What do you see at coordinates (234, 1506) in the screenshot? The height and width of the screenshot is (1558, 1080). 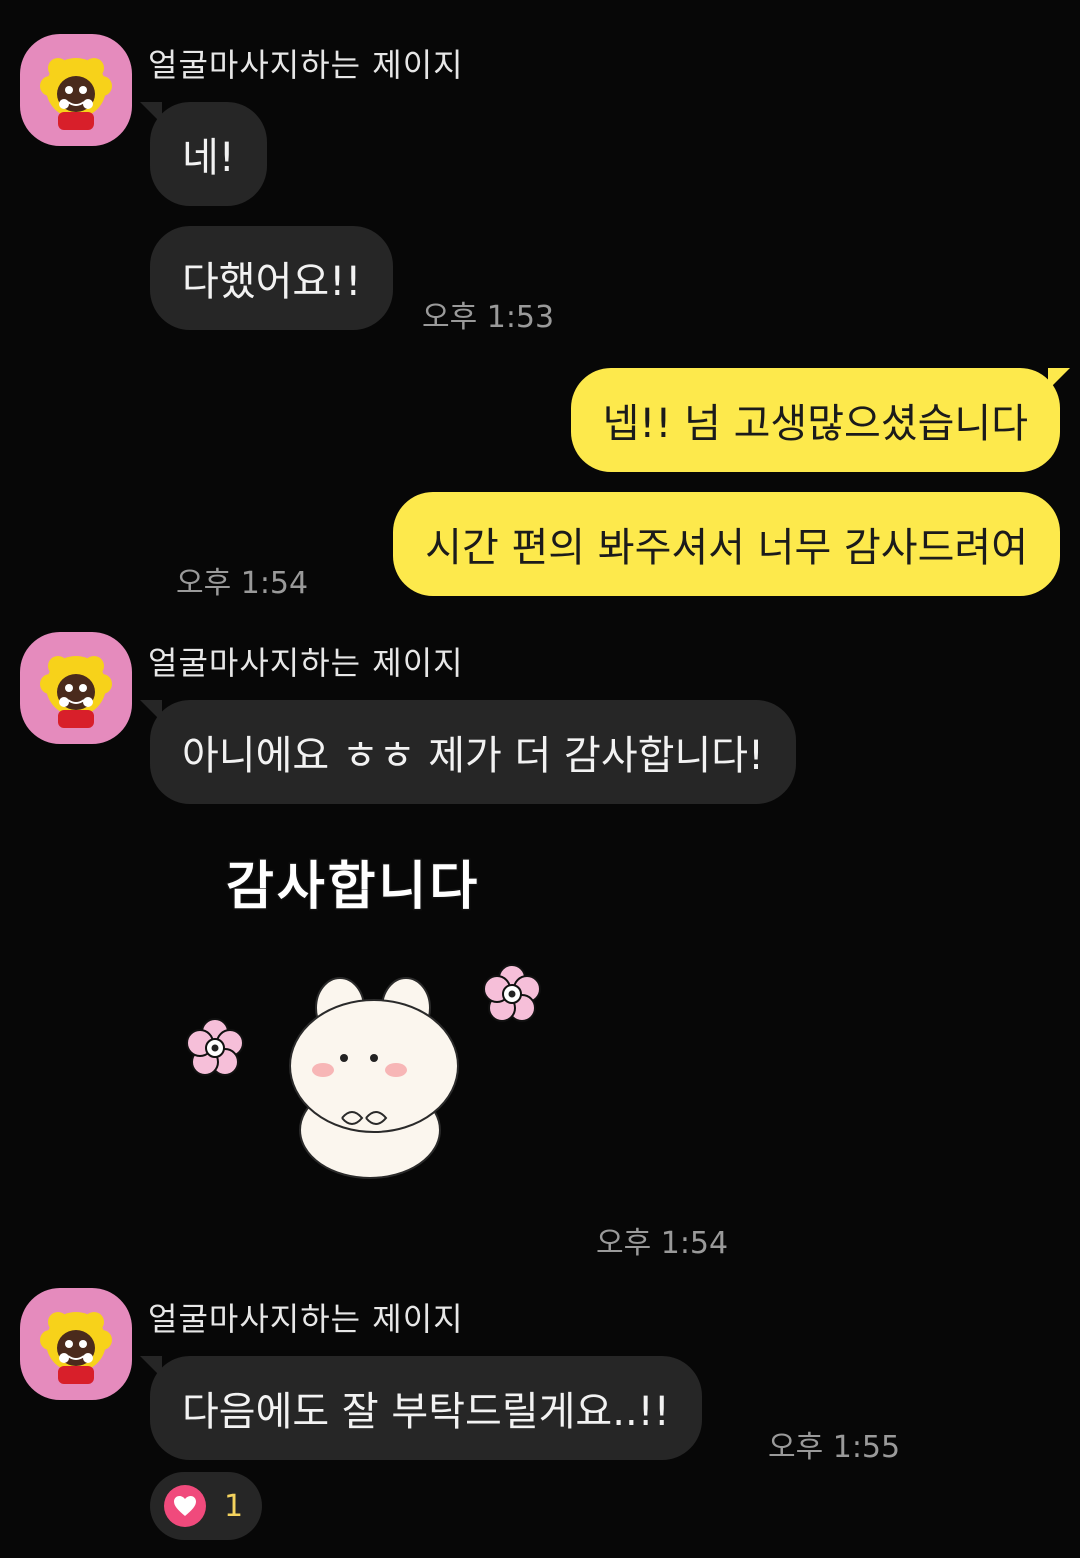 I see `reaction-count: 1` at bounding box center [234, 1506].